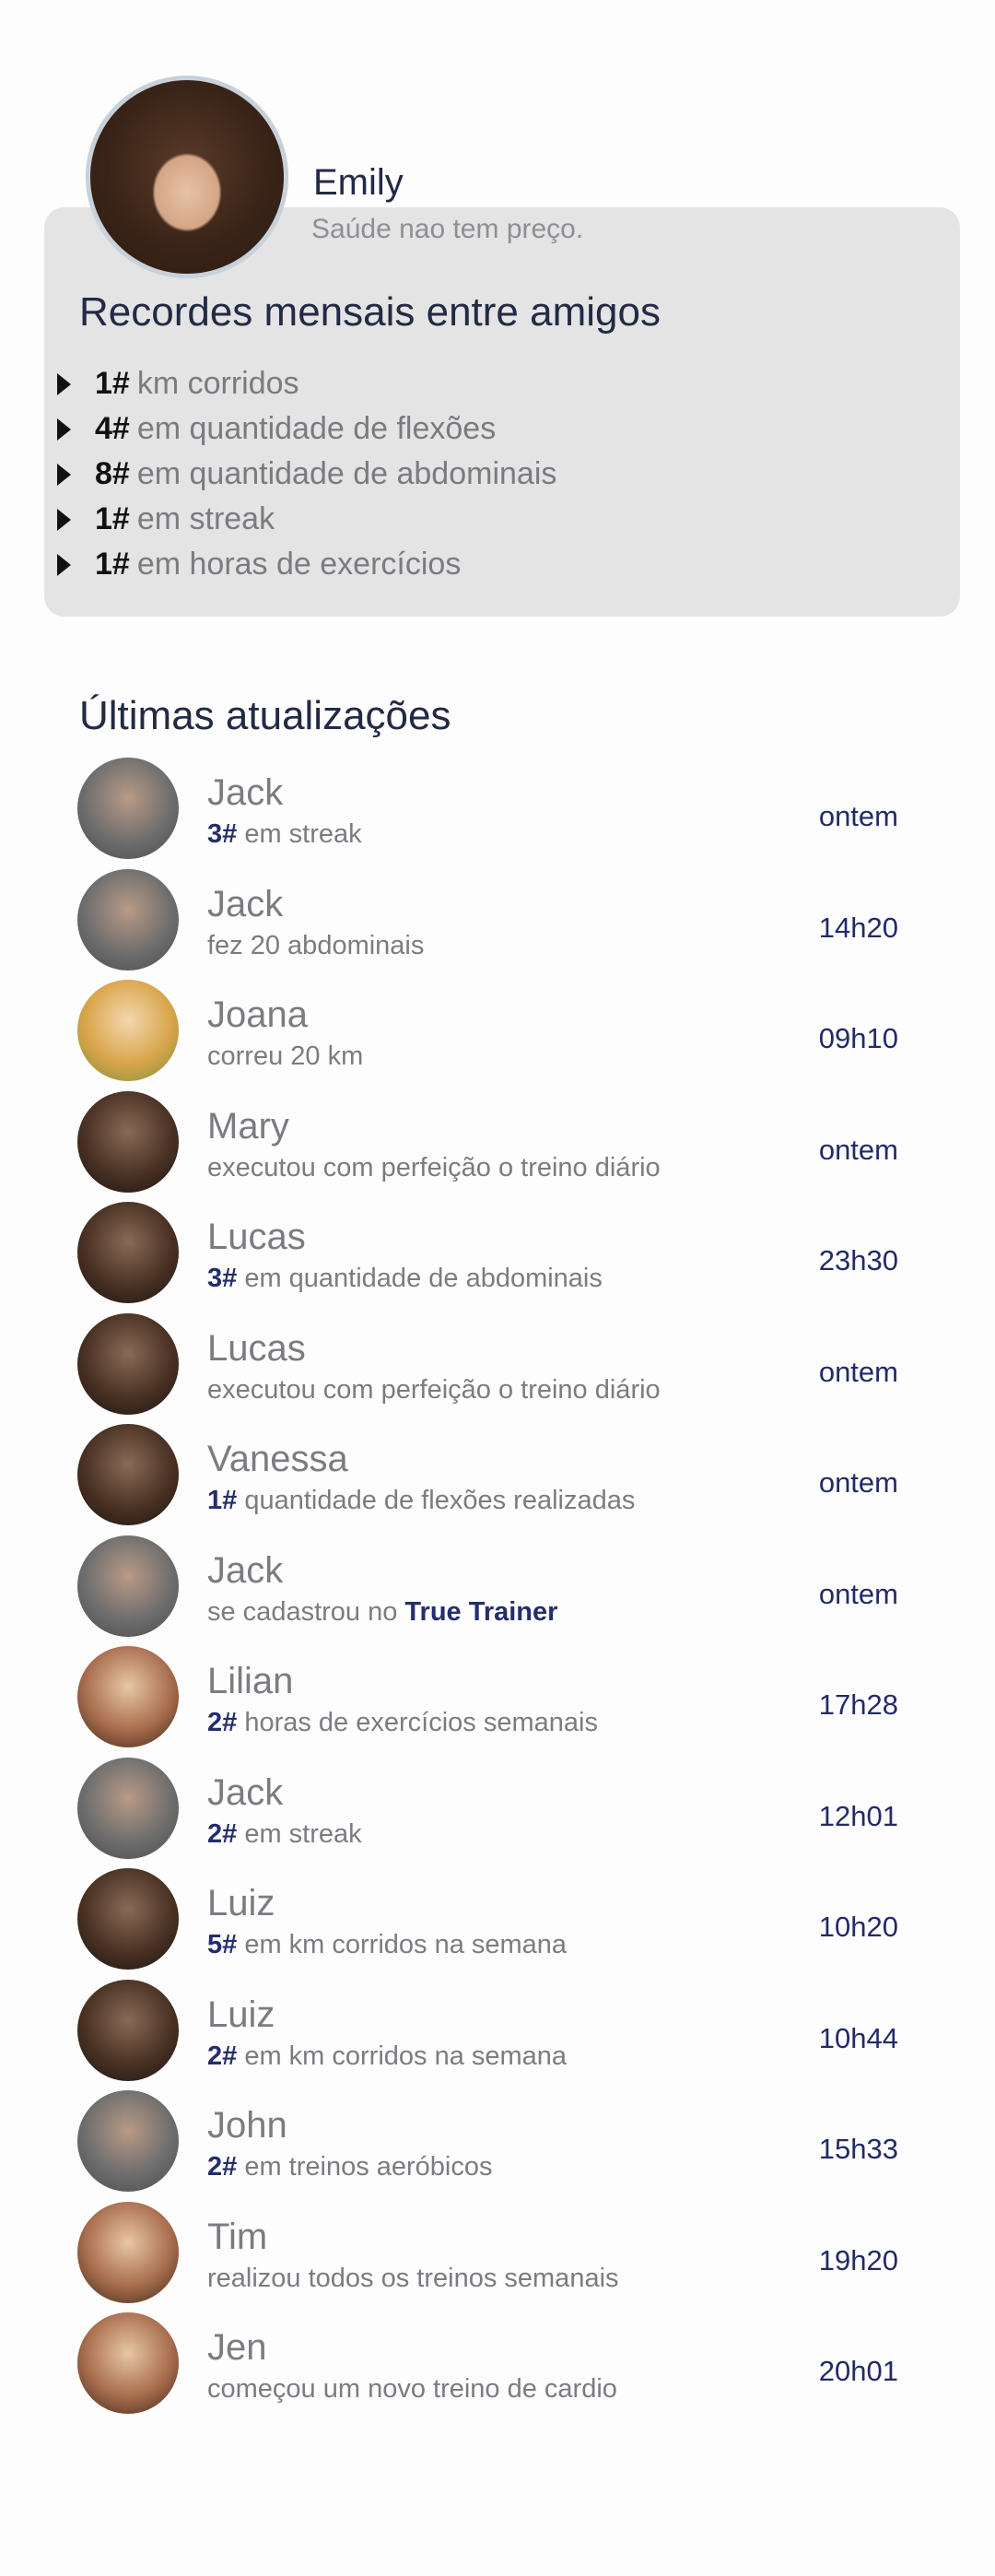 This screenshot has width=995, height=2576. Describe the element at coordinates (858, 1260) in the screenshot. I see `update-time: 23h30` at that location.